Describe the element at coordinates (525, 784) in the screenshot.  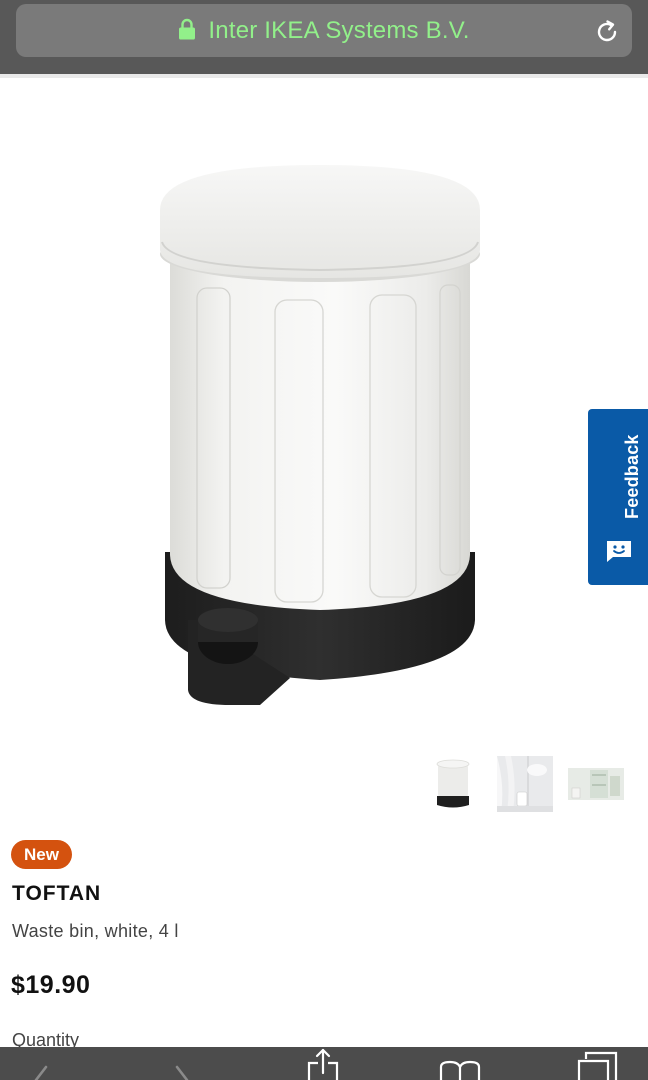
I see `thumbnail-bathroom-scene` at that location.